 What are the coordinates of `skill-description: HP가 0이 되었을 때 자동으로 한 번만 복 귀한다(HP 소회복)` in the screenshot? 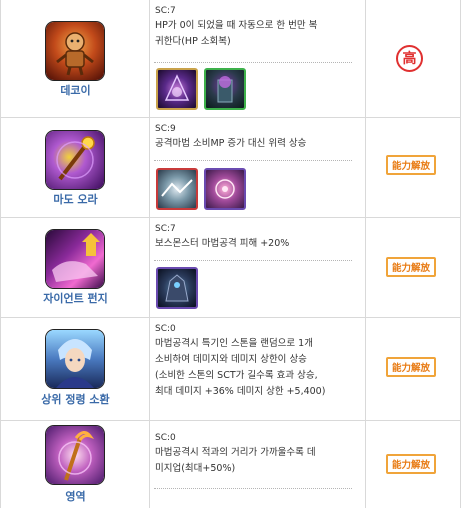 It's located at (256, 34).